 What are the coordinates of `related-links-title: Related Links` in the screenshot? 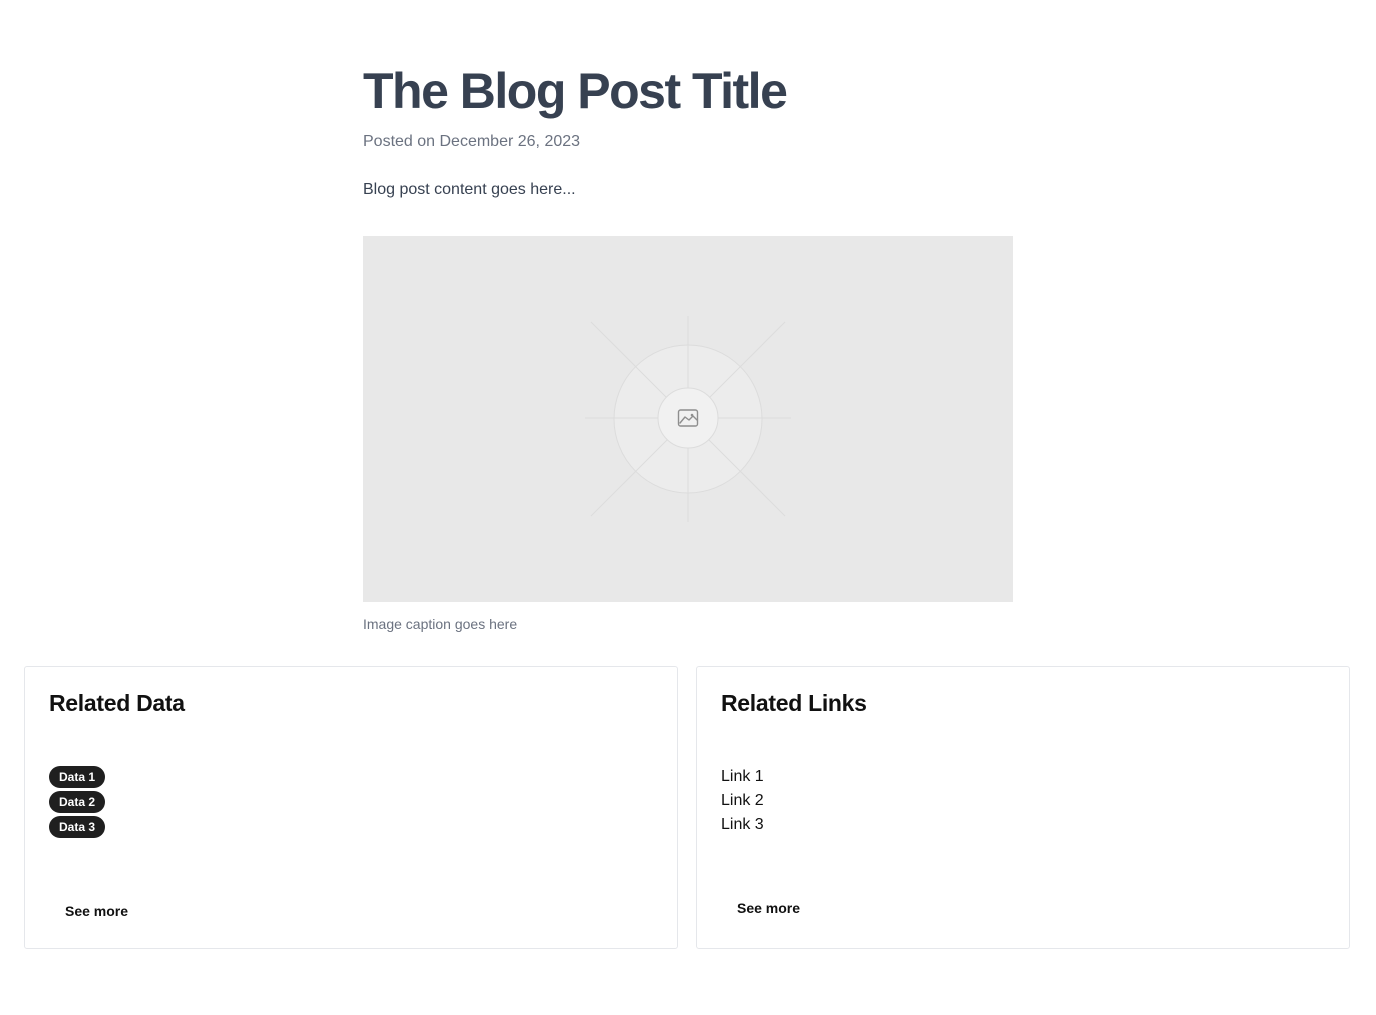 It's located at (794, 703).